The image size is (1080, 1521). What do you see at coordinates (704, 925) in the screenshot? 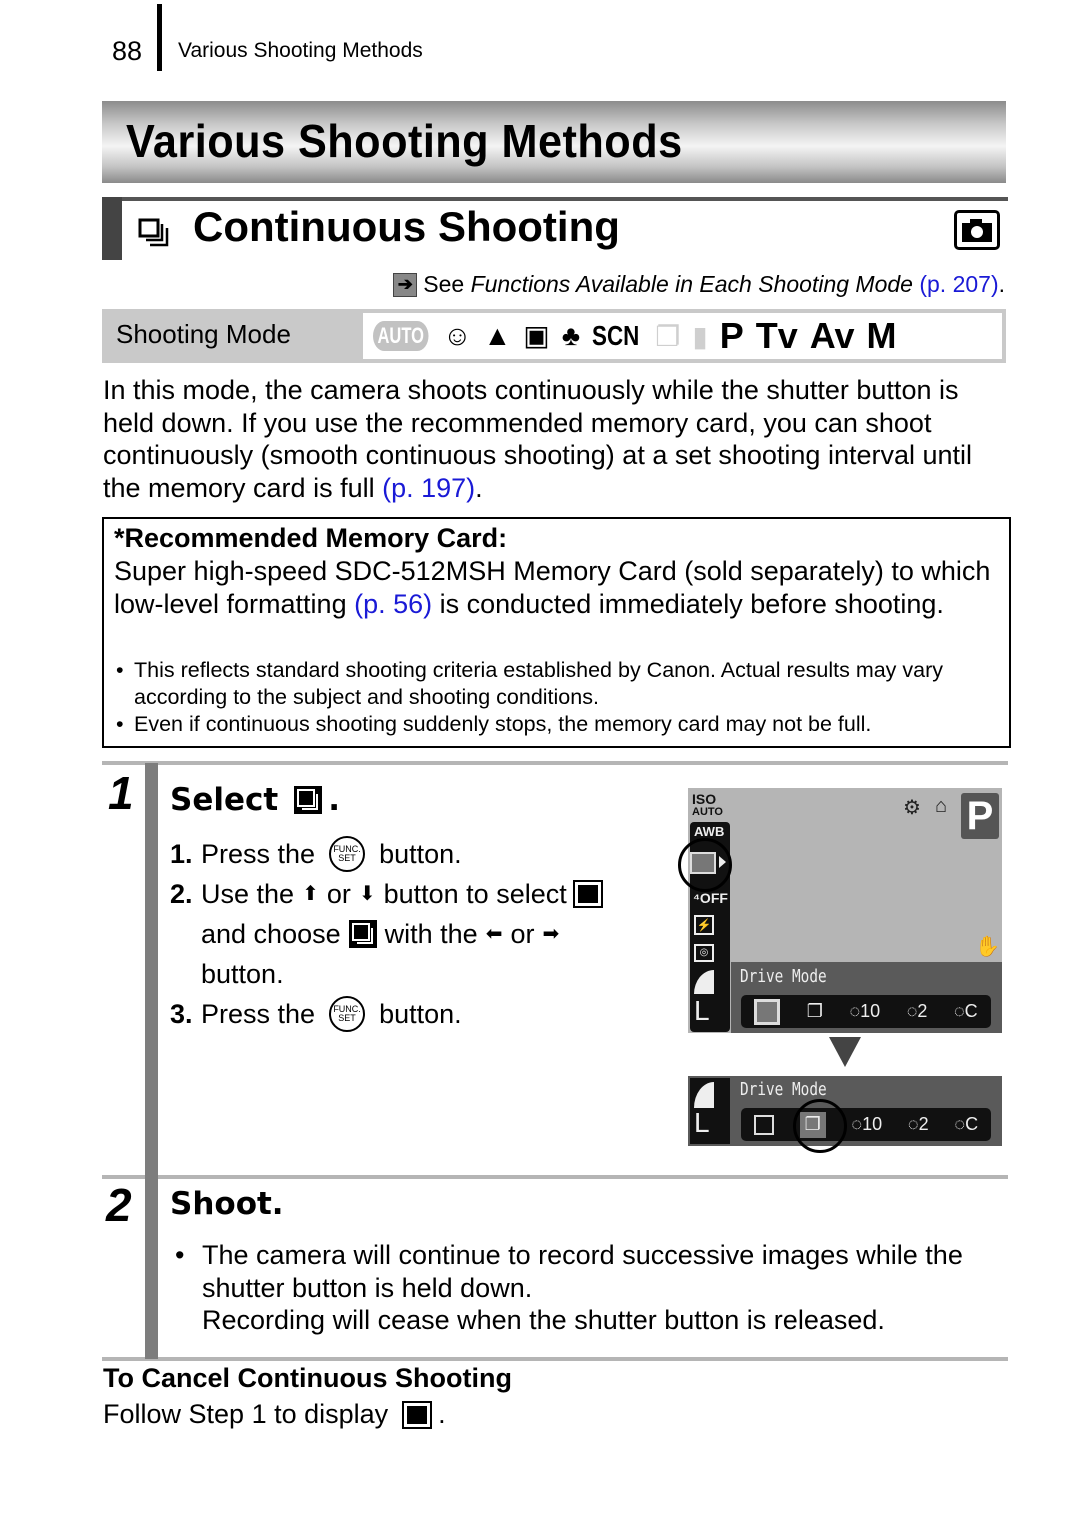
I see `flash-exposure-icon: ⚡` at bounding box center [704, 925].